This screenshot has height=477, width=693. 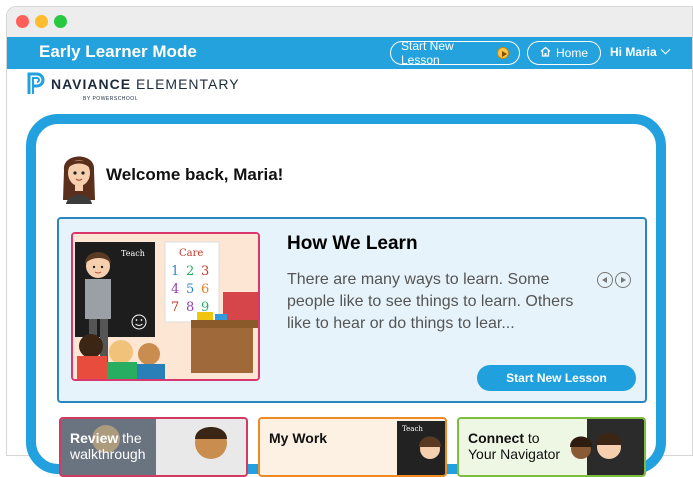 I want to click on chart-number-7: 7, so click(x=175, y=307).